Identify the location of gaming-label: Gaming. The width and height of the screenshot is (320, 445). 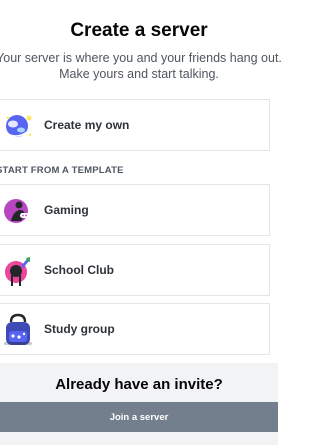
(66, 210).